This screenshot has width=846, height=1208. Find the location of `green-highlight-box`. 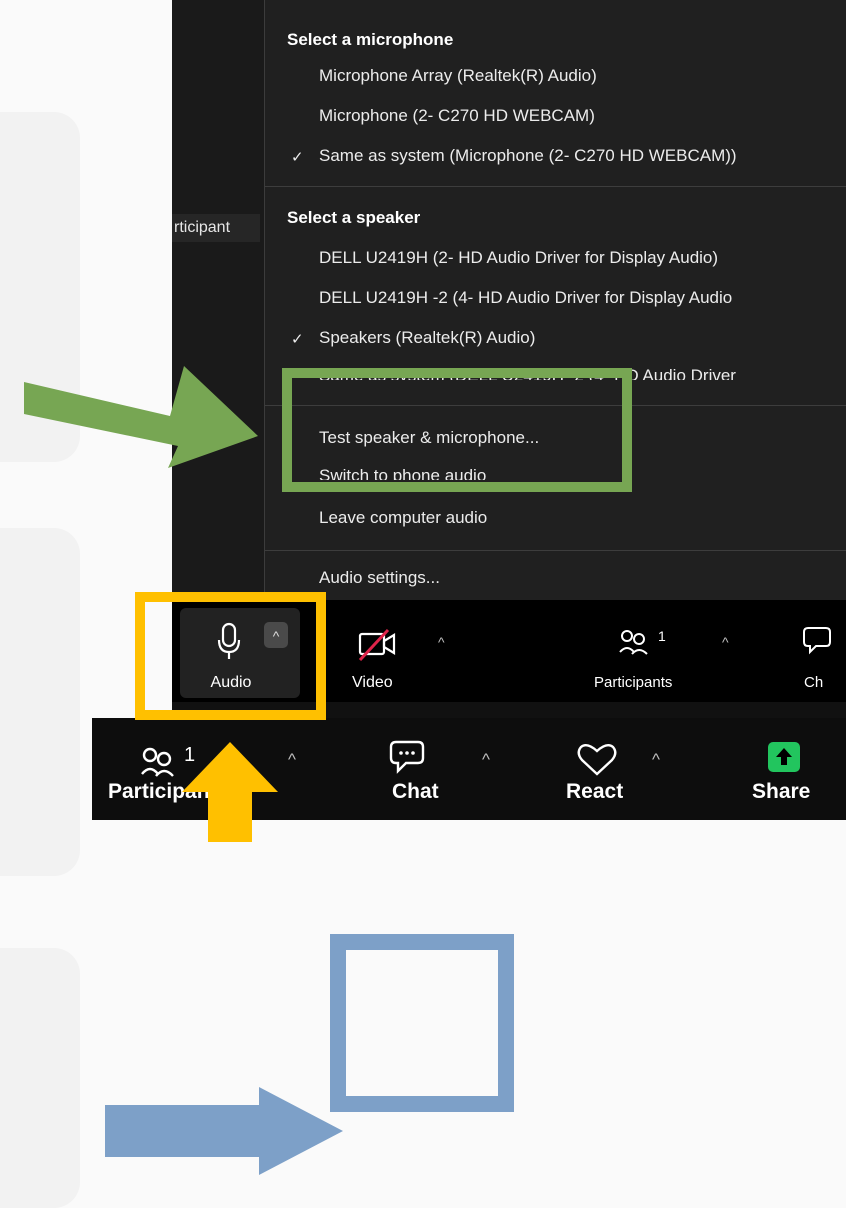

green-highlight-box is located at coordinates (457, 430).